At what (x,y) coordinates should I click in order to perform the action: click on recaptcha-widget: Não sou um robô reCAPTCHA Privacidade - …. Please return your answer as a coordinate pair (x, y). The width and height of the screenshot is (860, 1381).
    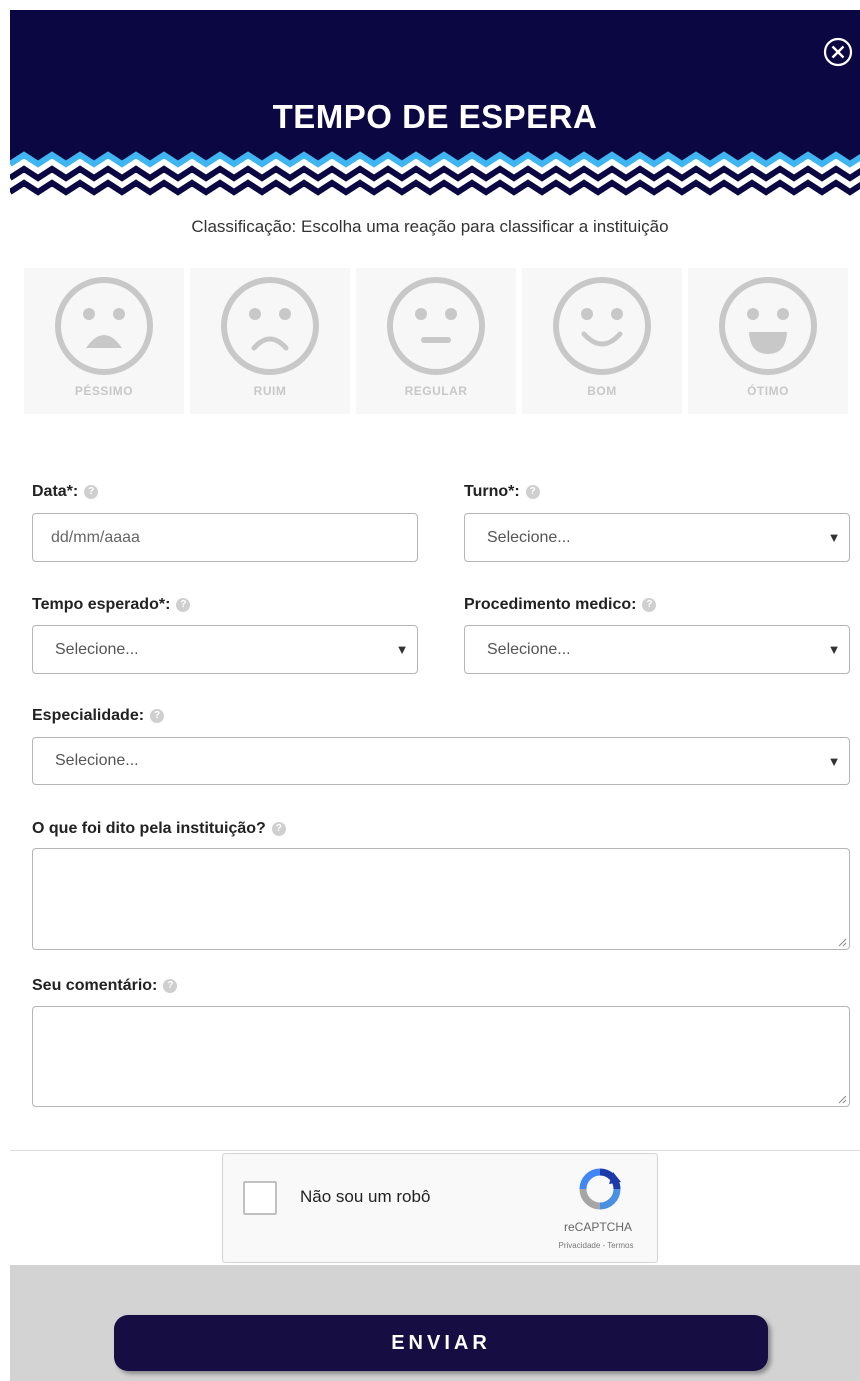
    Looking at the image, I should click on (440, 1208).